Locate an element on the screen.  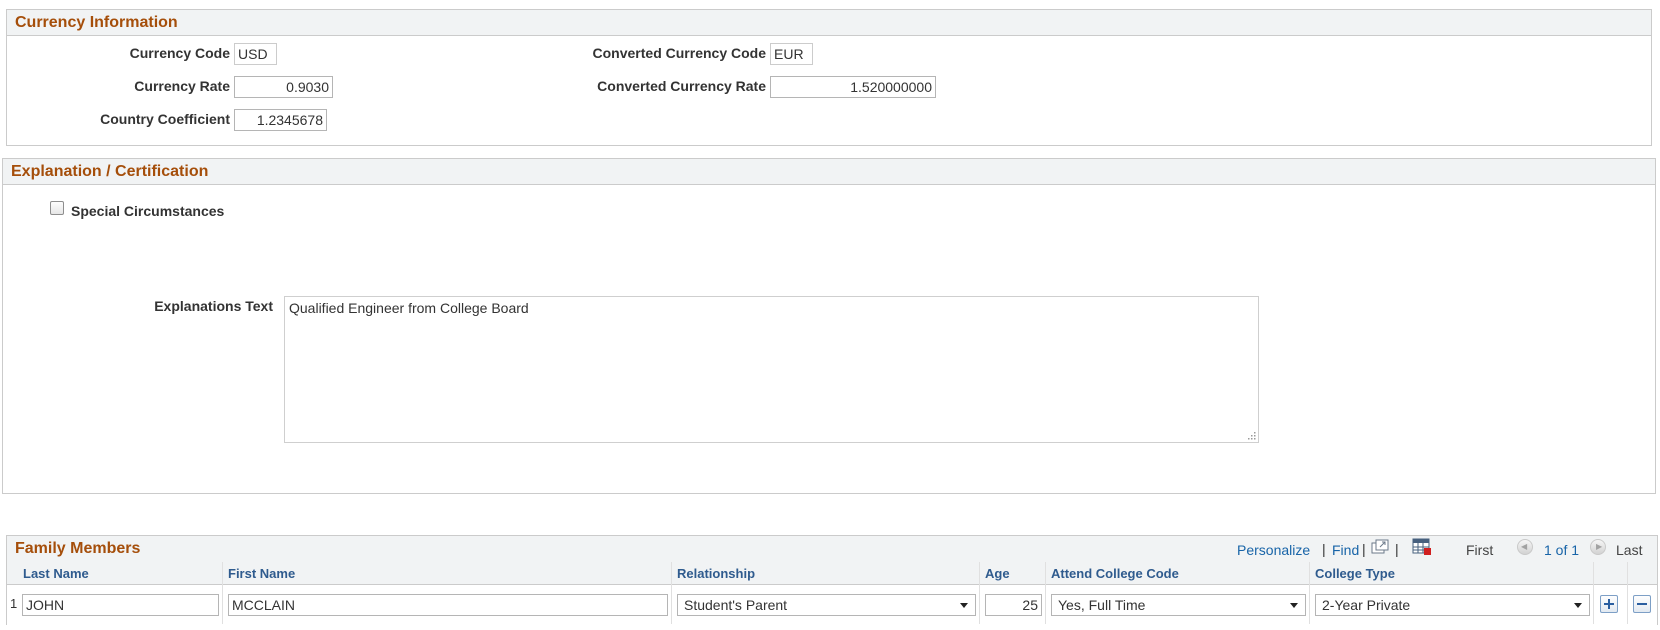
section-title: Explanation / Certification is located at coordinates (110, 171).